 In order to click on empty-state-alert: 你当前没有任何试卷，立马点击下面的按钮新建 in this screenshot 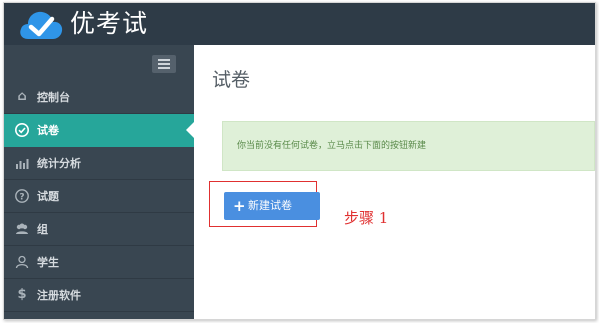, I will do `click(408, 146)`.